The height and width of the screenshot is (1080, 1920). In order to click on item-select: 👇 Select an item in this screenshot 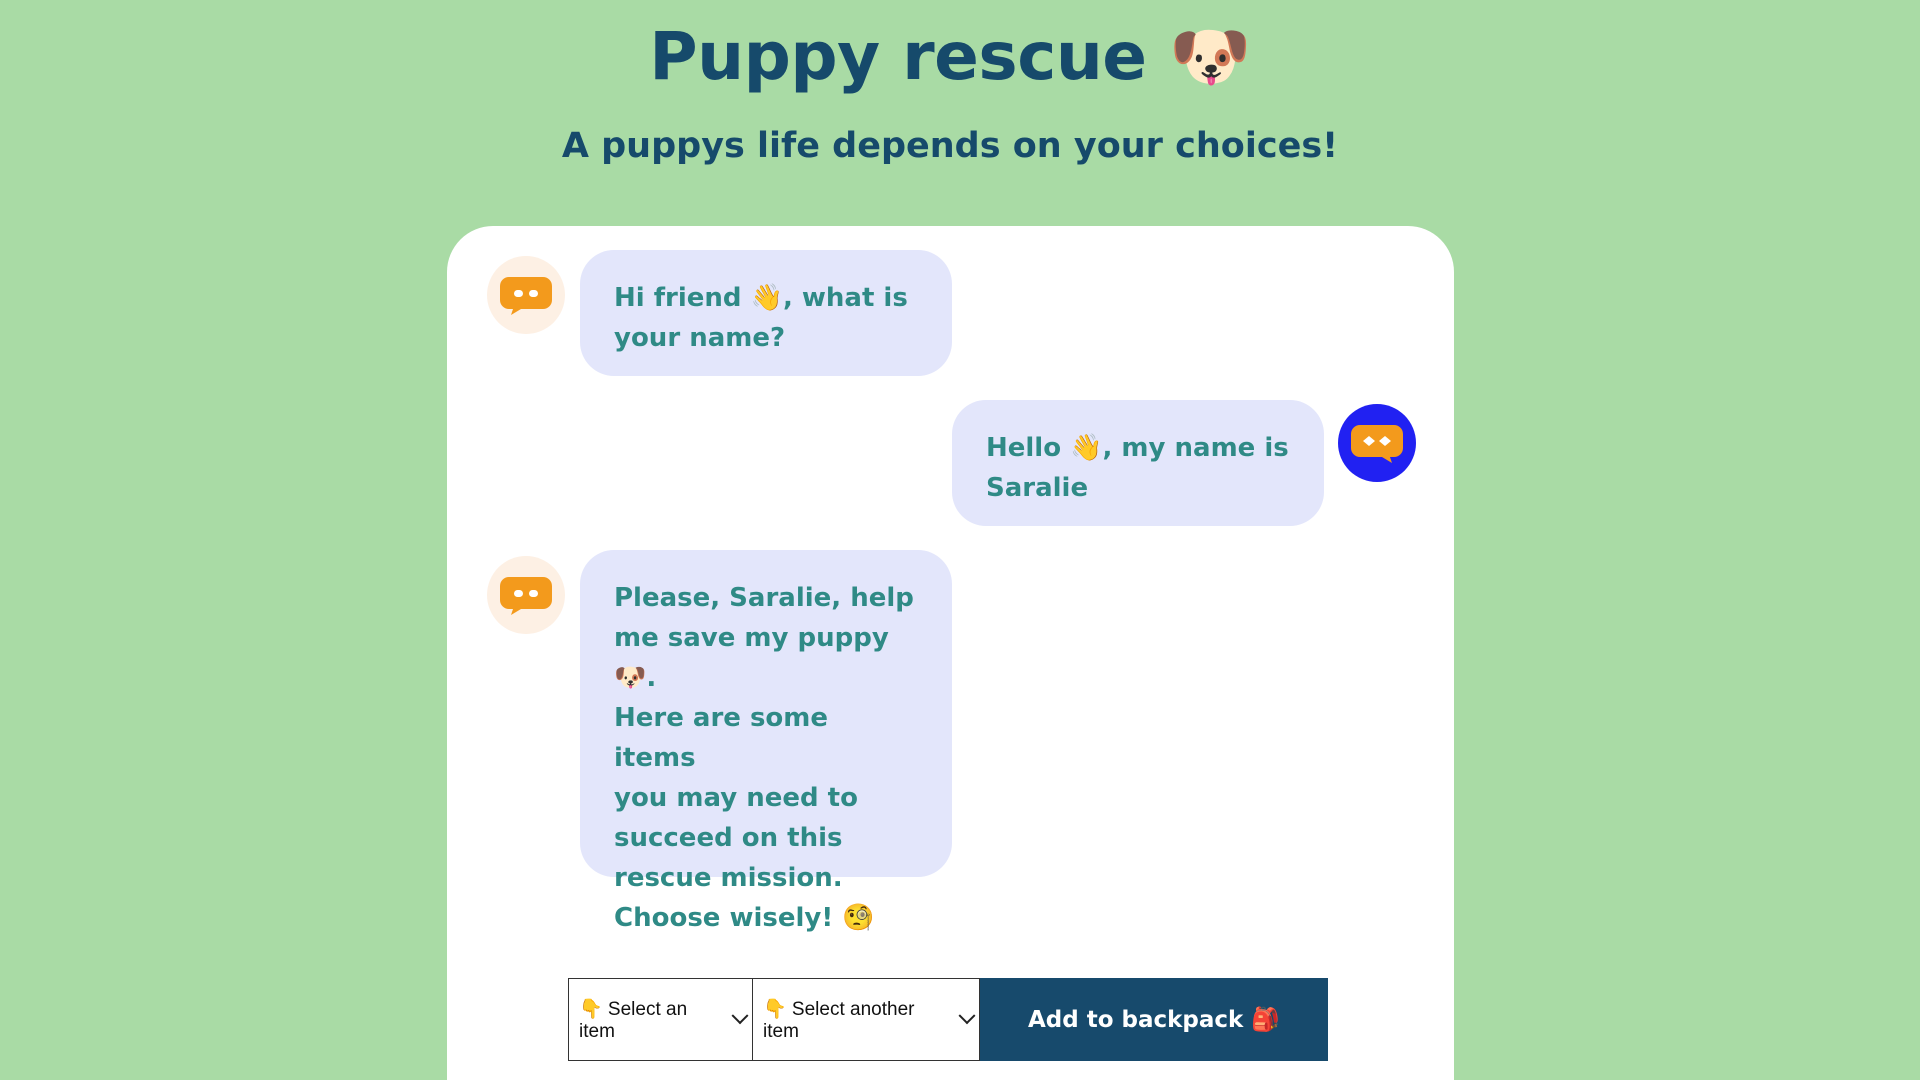, I will do `click(660, 1019)`.